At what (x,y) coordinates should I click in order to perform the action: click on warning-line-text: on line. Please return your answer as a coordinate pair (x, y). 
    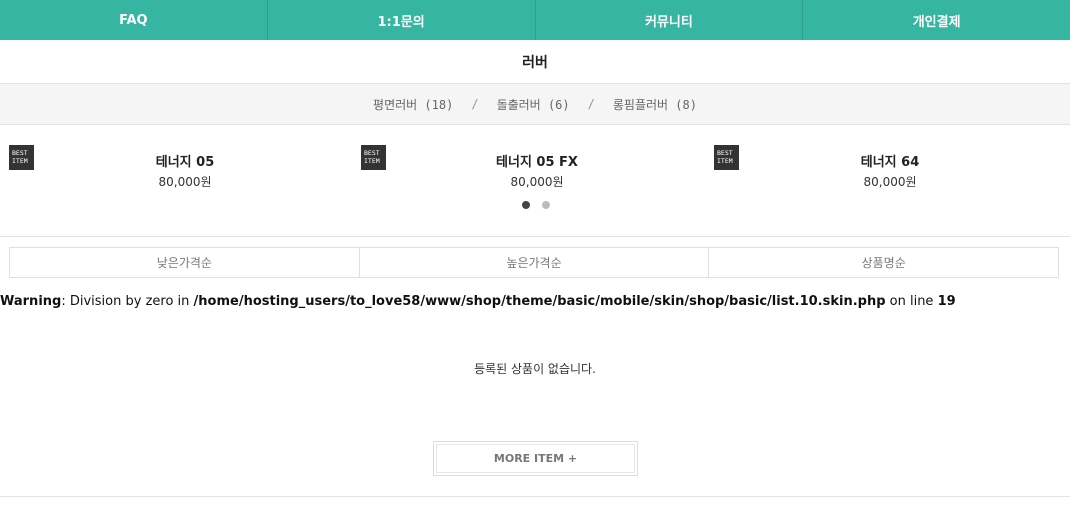
    Looking at the image, I should click on (911, 301).